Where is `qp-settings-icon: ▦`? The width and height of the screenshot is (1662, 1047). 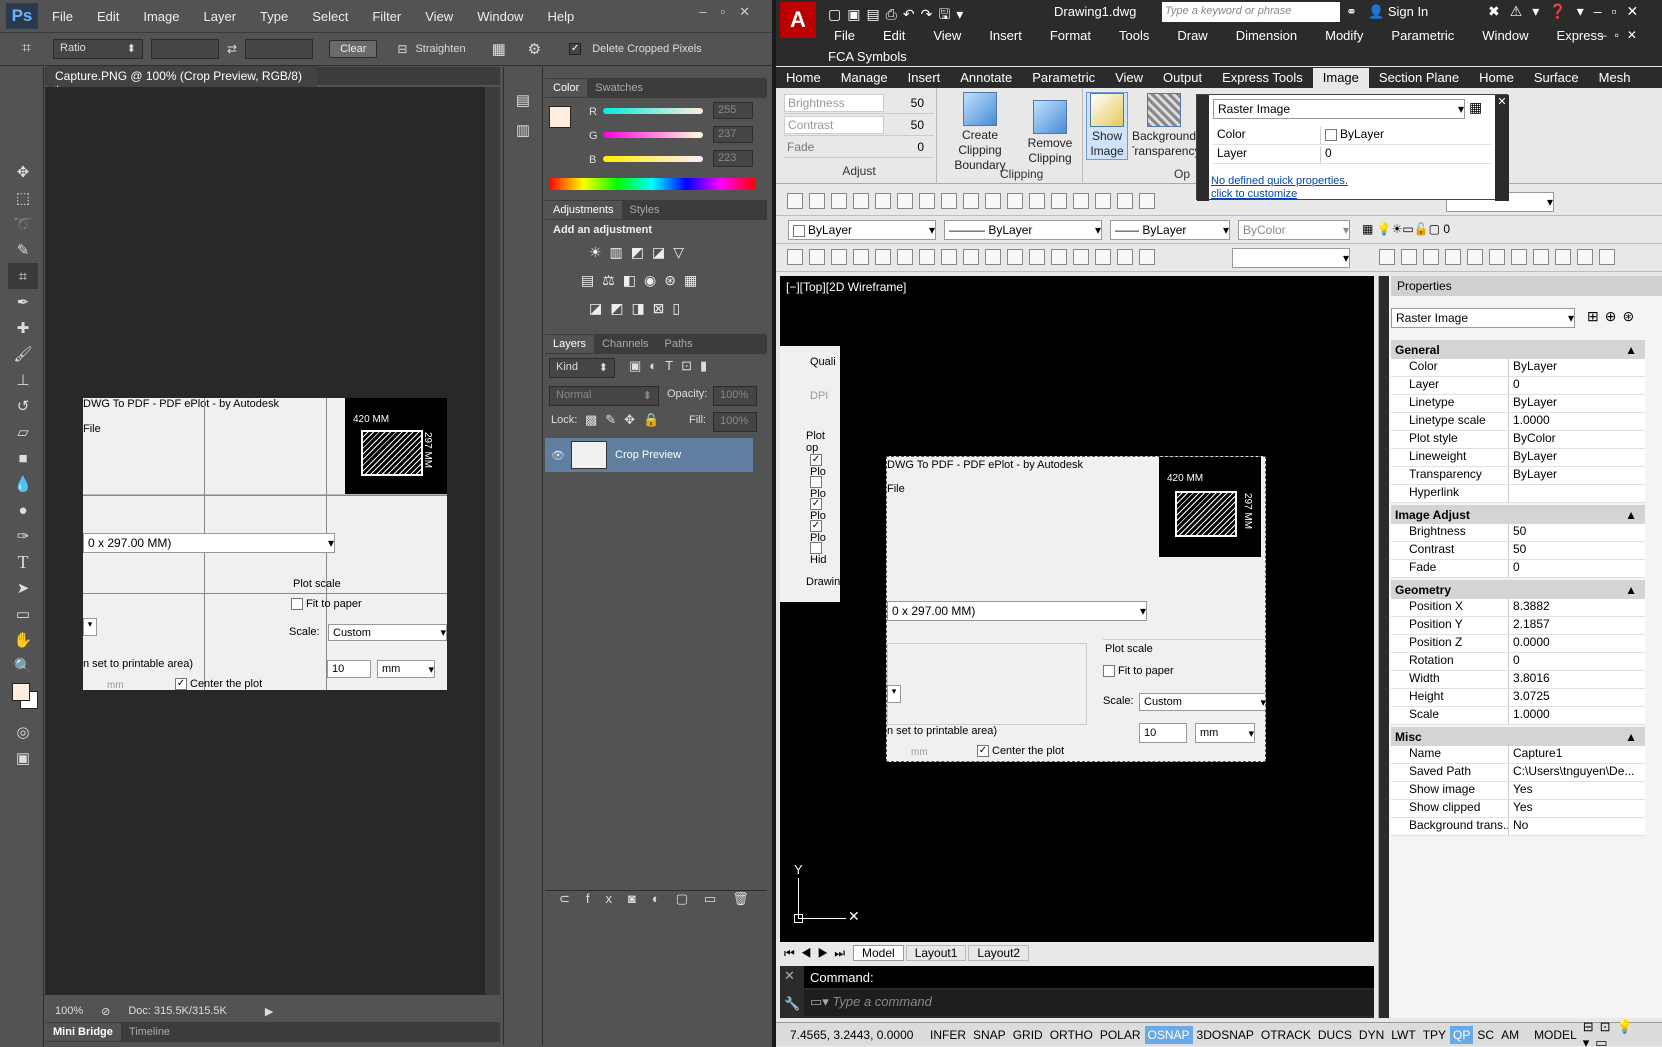
qp-settings-icon: ▦ is located at coordinates (1475, 107).